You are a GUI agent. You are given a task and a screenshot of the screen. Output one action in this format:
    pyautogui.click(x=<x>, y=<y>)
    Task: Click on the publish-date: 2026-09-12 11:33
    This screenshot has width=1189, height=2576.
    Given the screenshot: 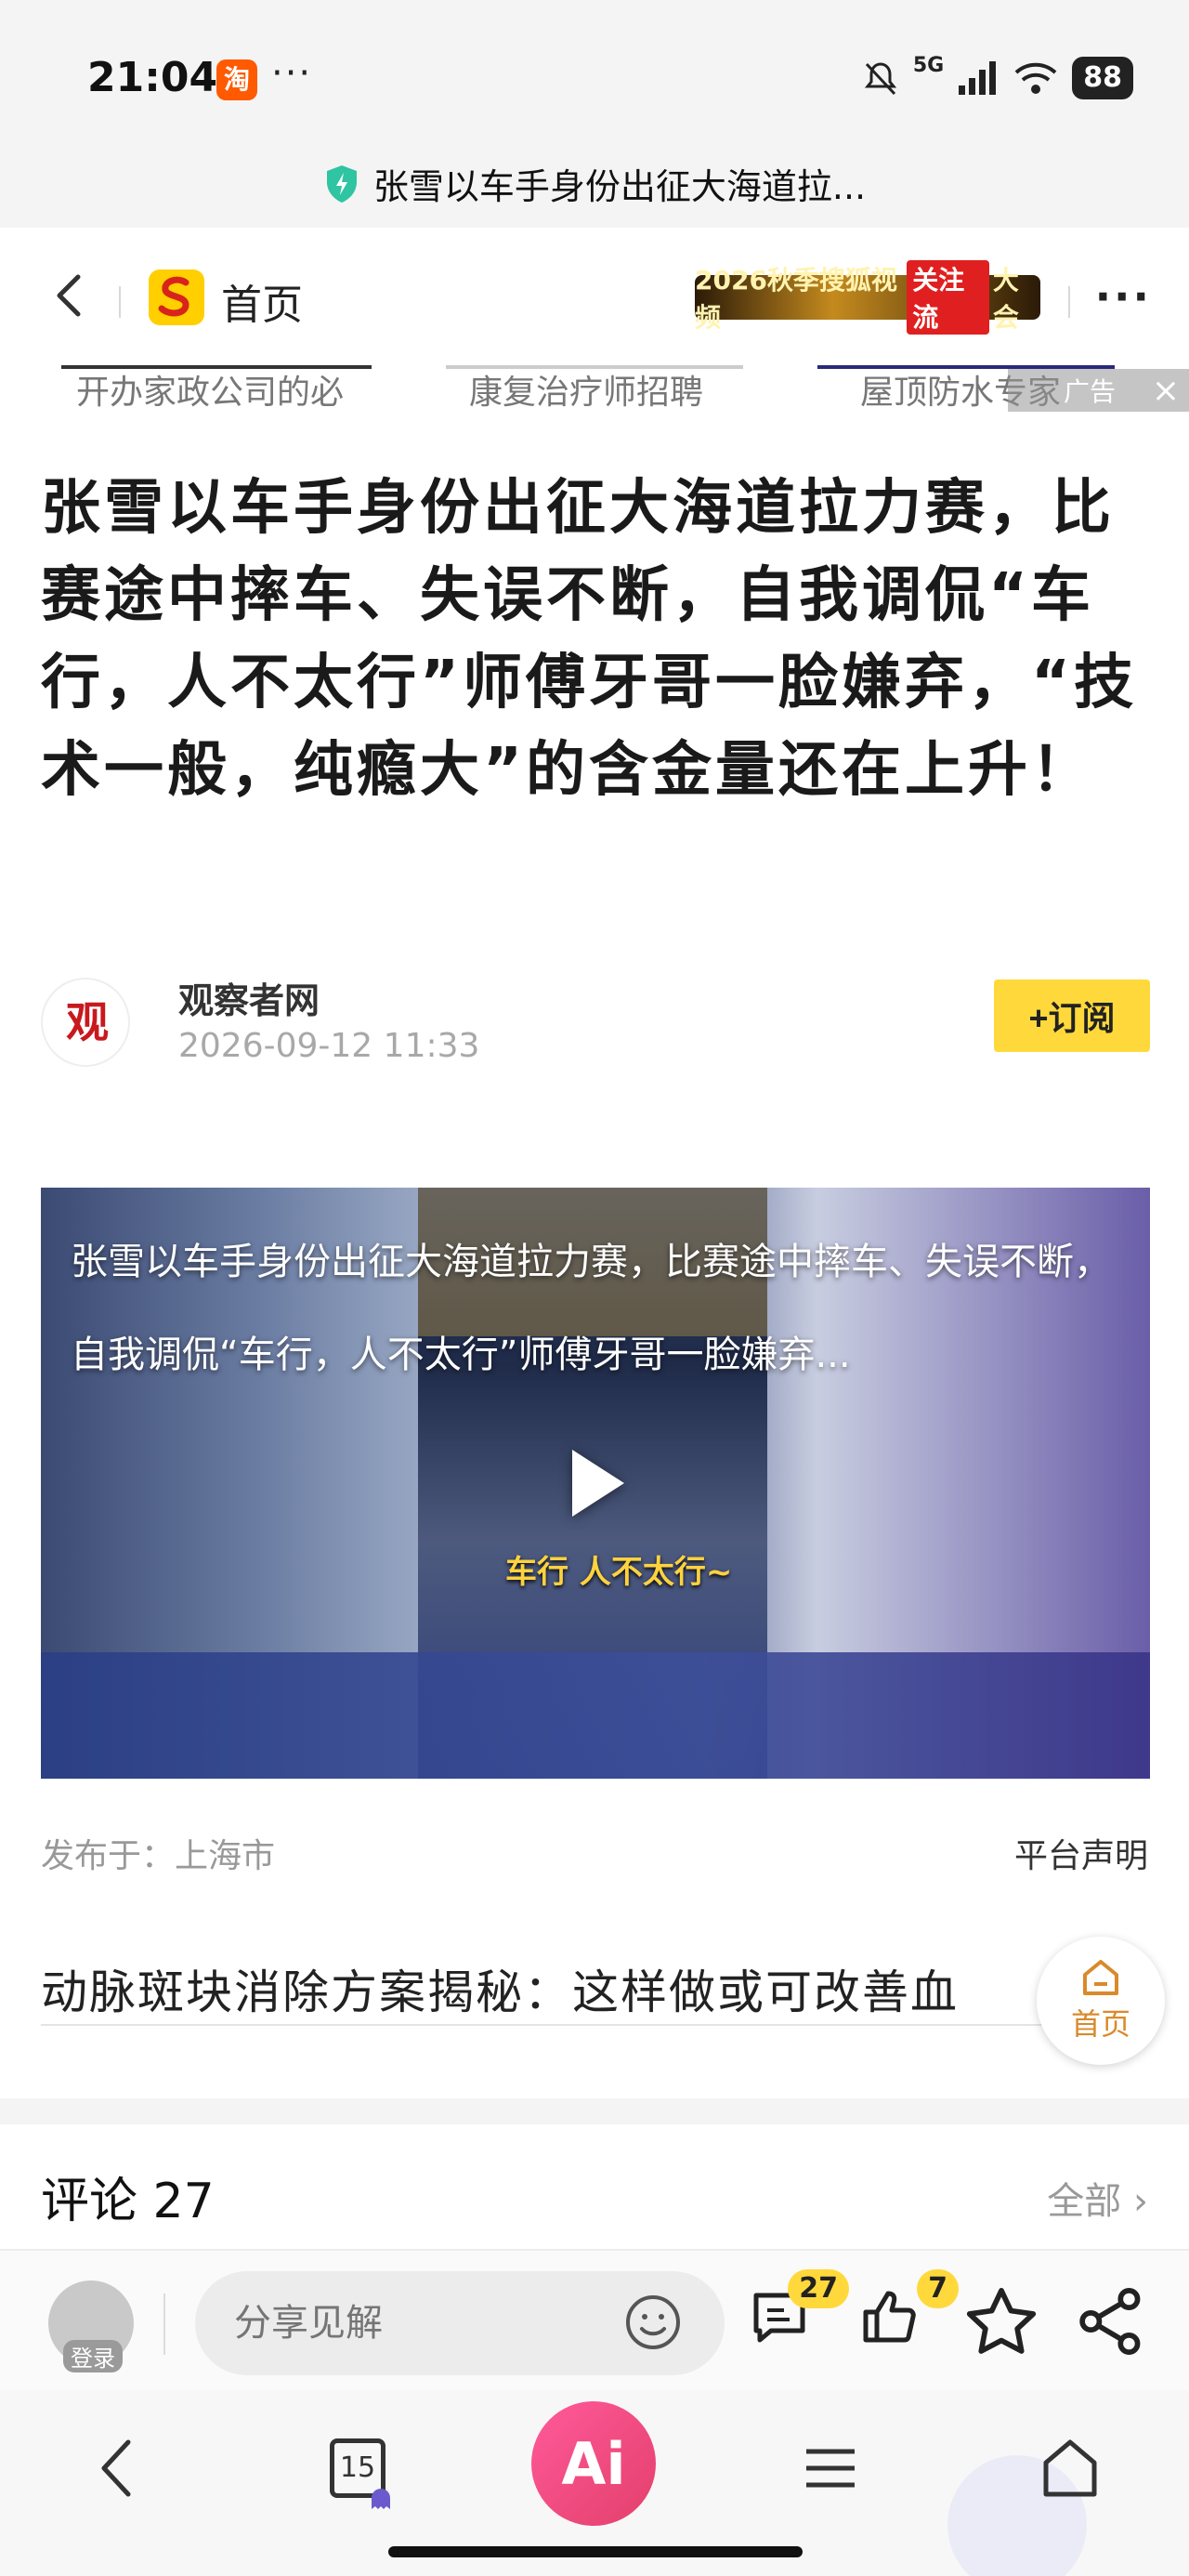 What is the action you would take?
    pyautogui.click(x=329, y=1046)
    